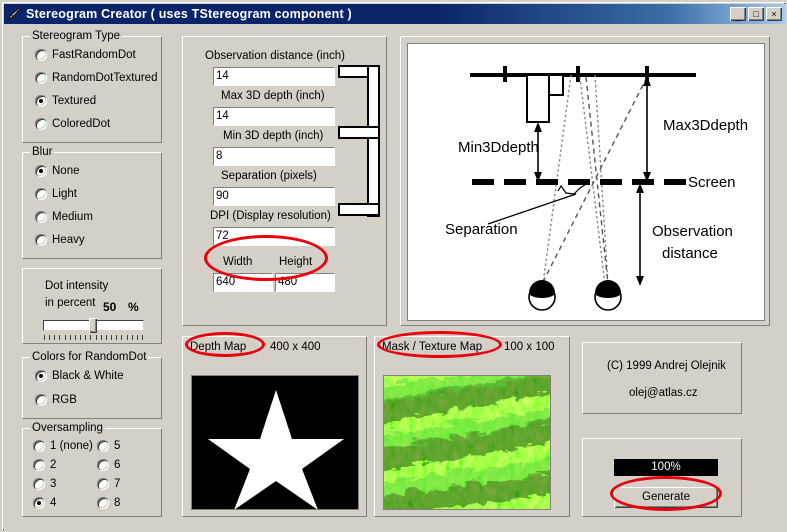 The height and width of the screenshot is (532, 787). I want to click on separation-input: 90, so click(274, 196).